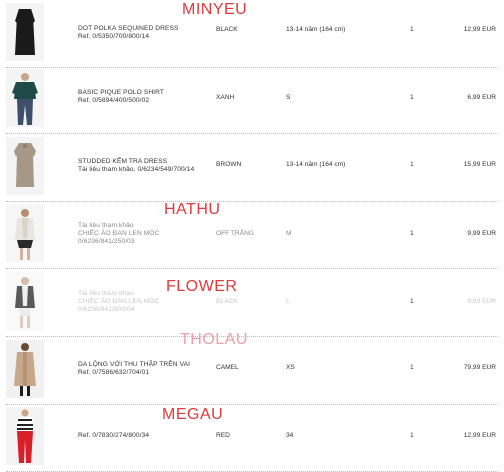  Describe the element at coordinates (25, 369) in the screenshot. I see `camel-coat-thumbnail` at that location.